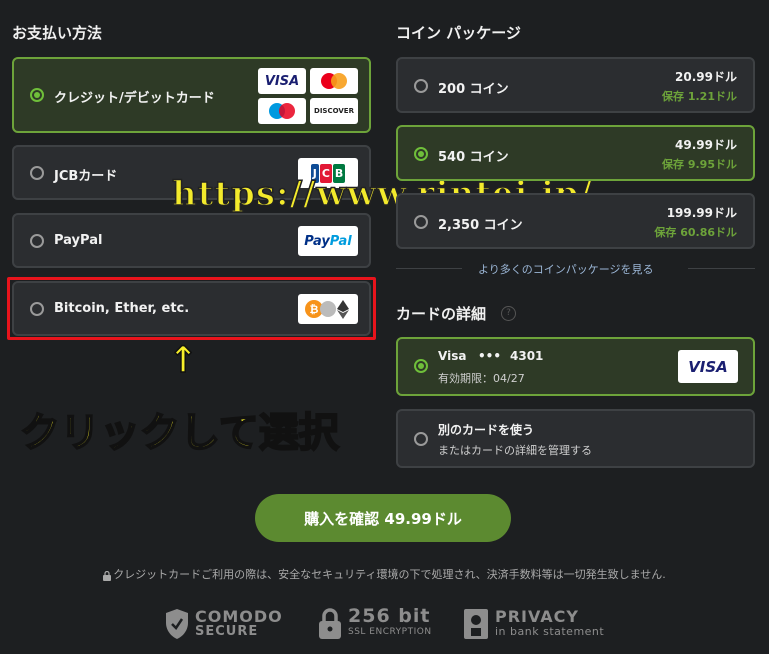 The image size is (769, 654). What do you see at coordinates (473, 157) in the screenshot?
I see `package-label: 540 コイン` at bounding box center [473, 157].